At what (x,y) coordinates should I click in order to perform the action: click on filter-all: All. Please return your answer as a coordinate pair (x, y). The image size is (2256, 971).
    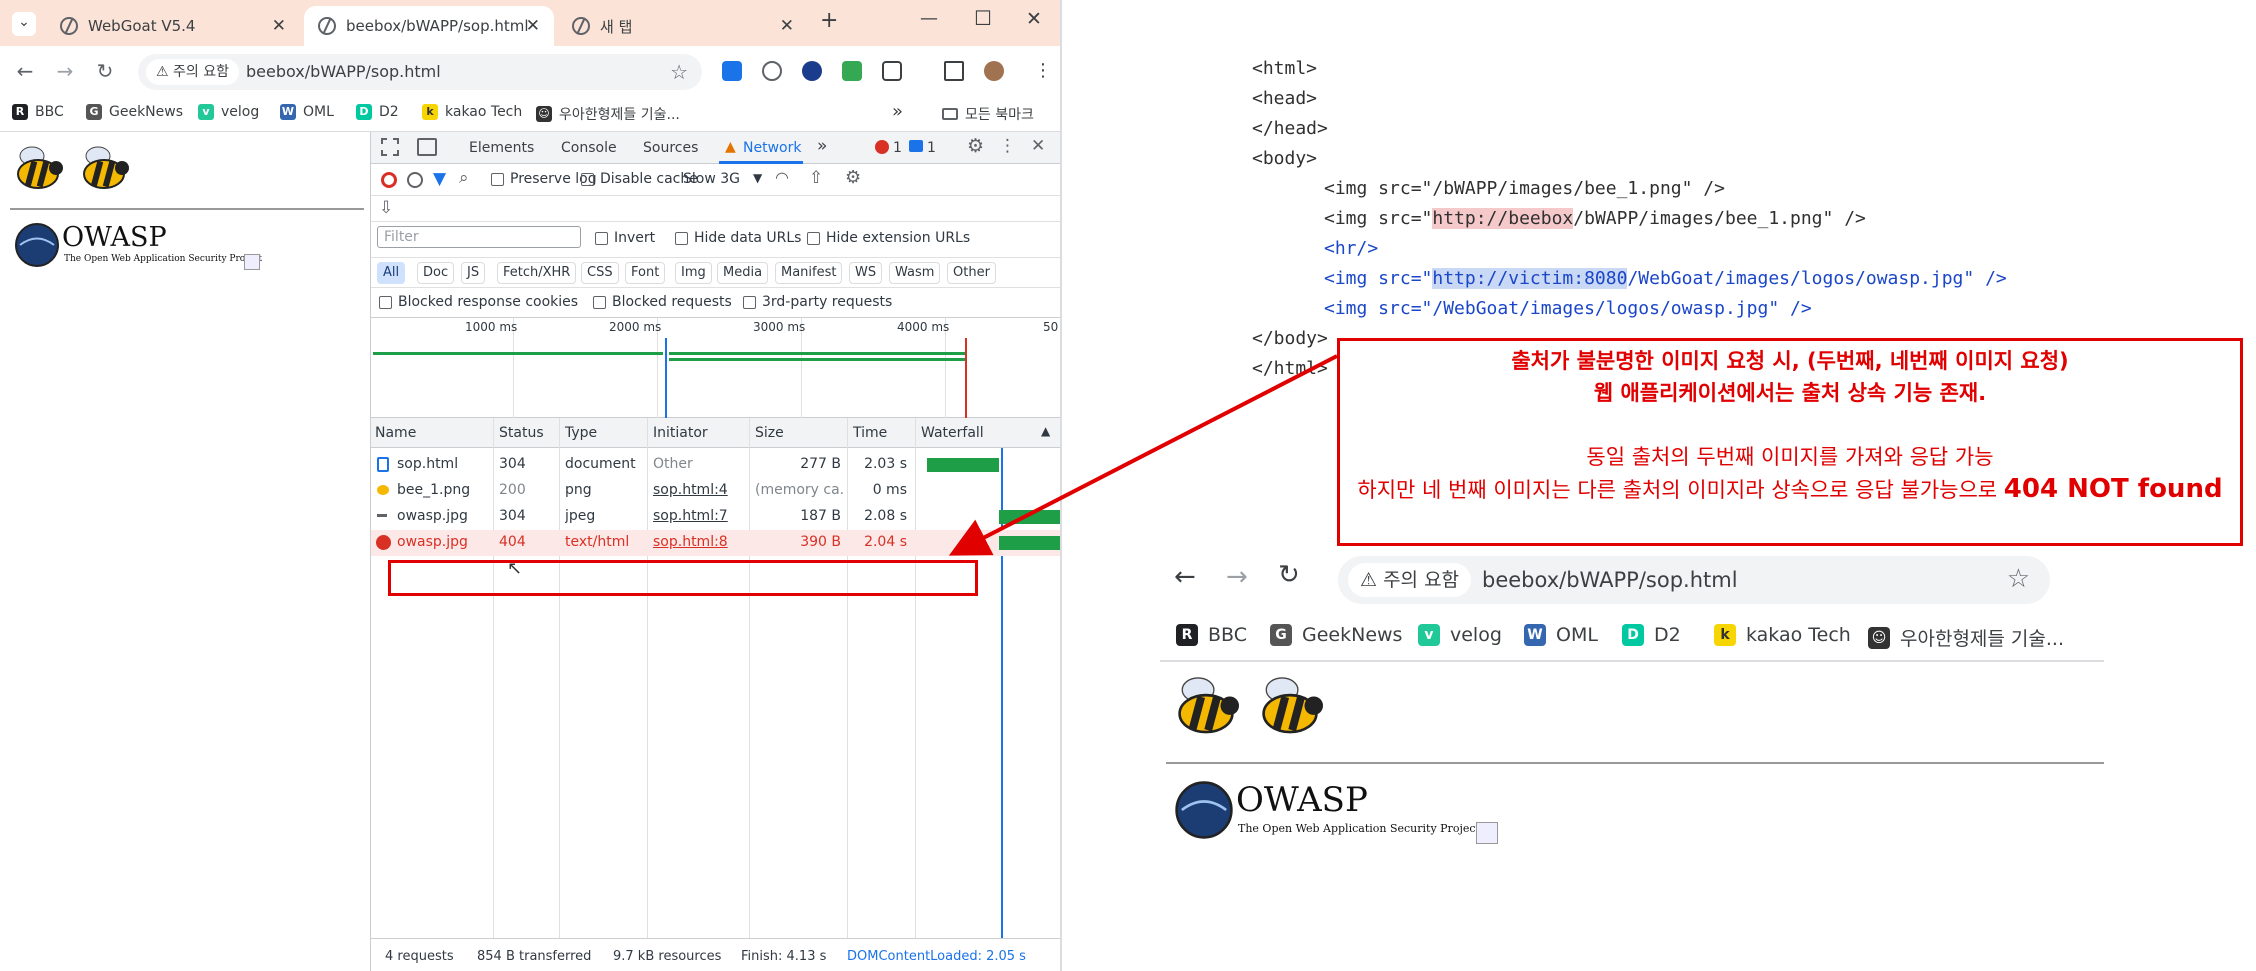
    Looking at the image, I should click on (391, 273).